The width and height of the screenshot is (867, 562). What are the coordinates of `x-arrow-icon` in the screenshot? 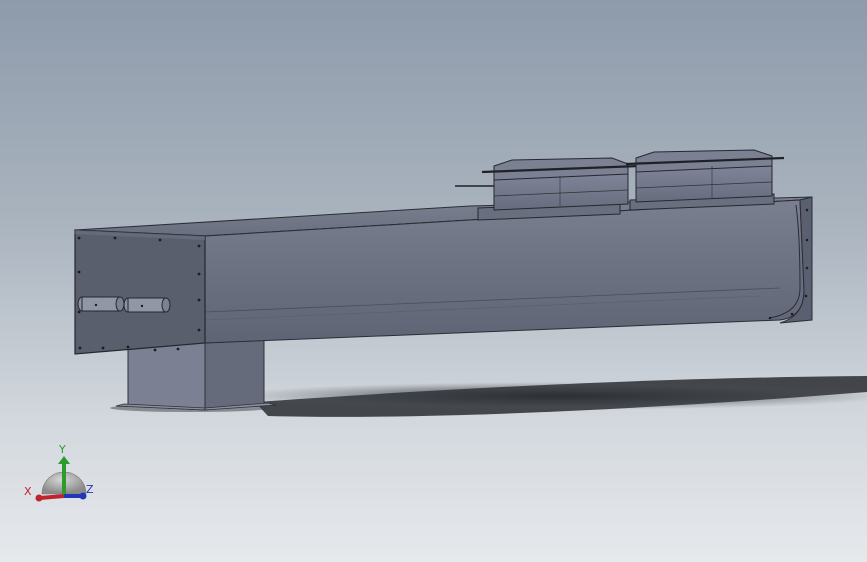 It's located at (39, 498).